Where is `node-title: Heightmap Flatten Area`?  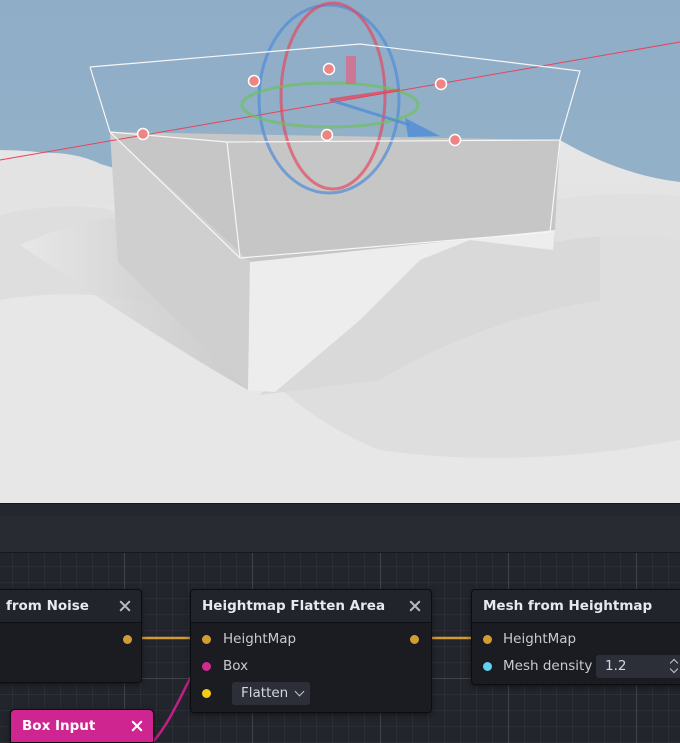 node-title: Heightmap Flatten Area is located at coordinates (294, 606).